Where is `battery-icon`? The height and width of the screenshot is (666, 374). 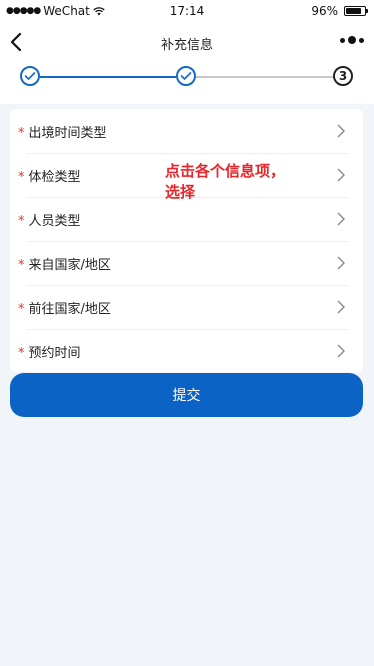
battery-icon is located at coordinates (356, 11).